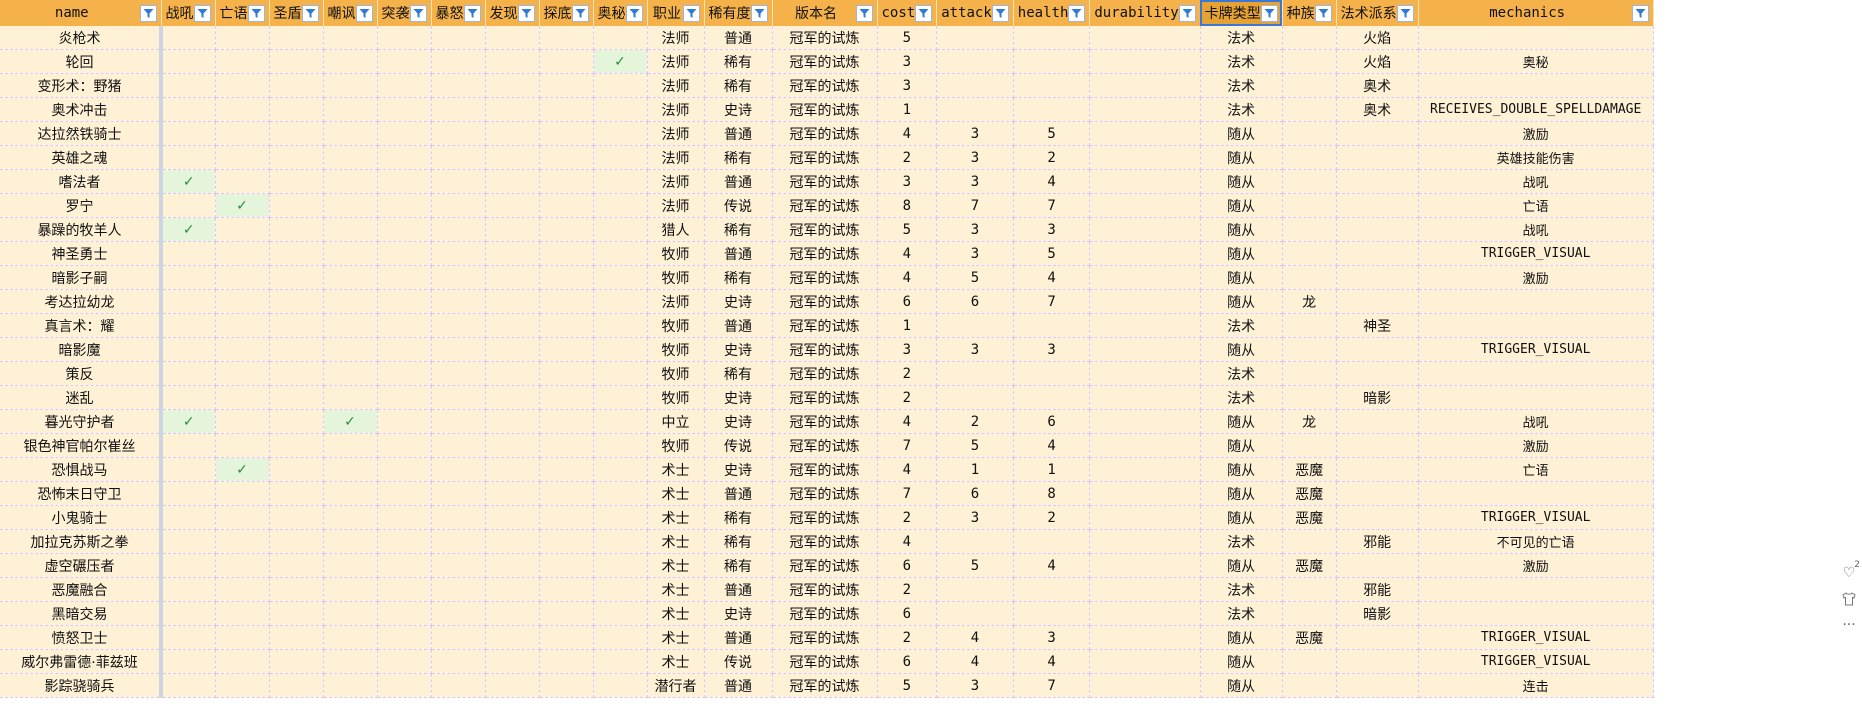  I want to click on cell-name: 炎枪术, so click(81, 38).